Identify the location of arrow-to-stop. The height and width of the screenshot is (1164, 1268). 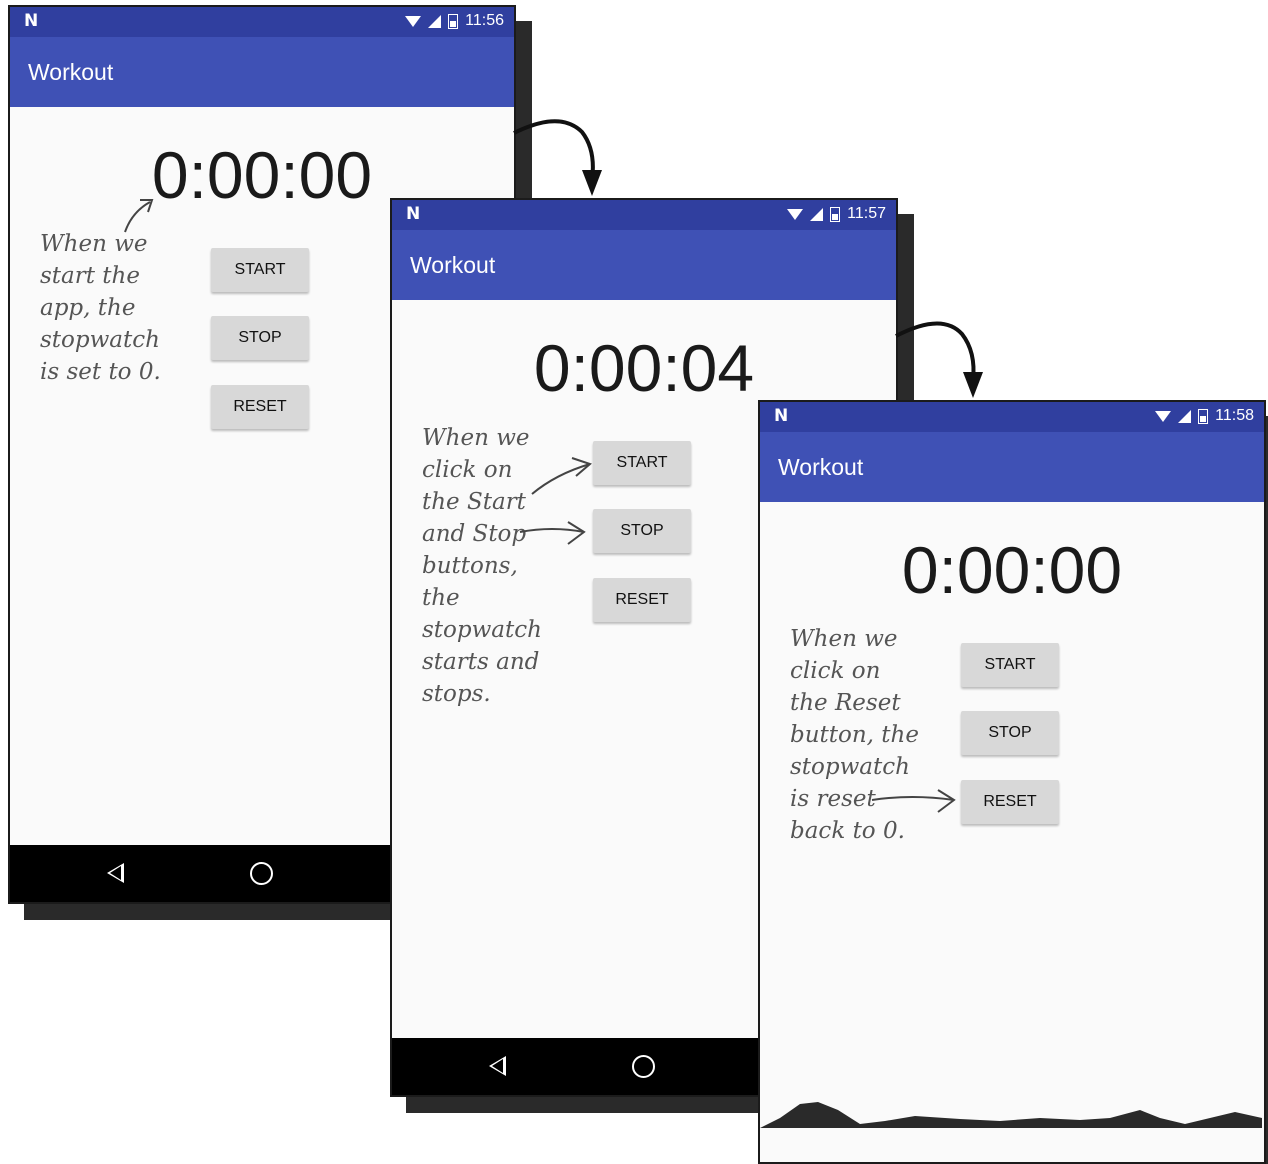
(552, 530).